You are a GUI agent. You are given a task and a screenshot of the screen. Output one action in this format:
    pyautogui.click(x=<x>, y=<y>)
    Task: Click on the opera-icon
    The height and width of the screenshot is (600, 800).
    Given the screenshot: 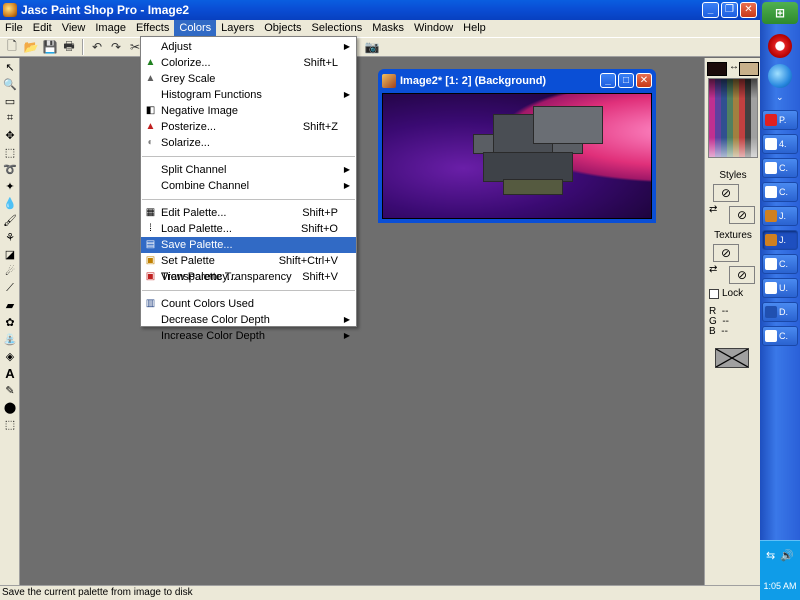 What is the action you would take?
    pyautogui.click(x=780, y=46)
    